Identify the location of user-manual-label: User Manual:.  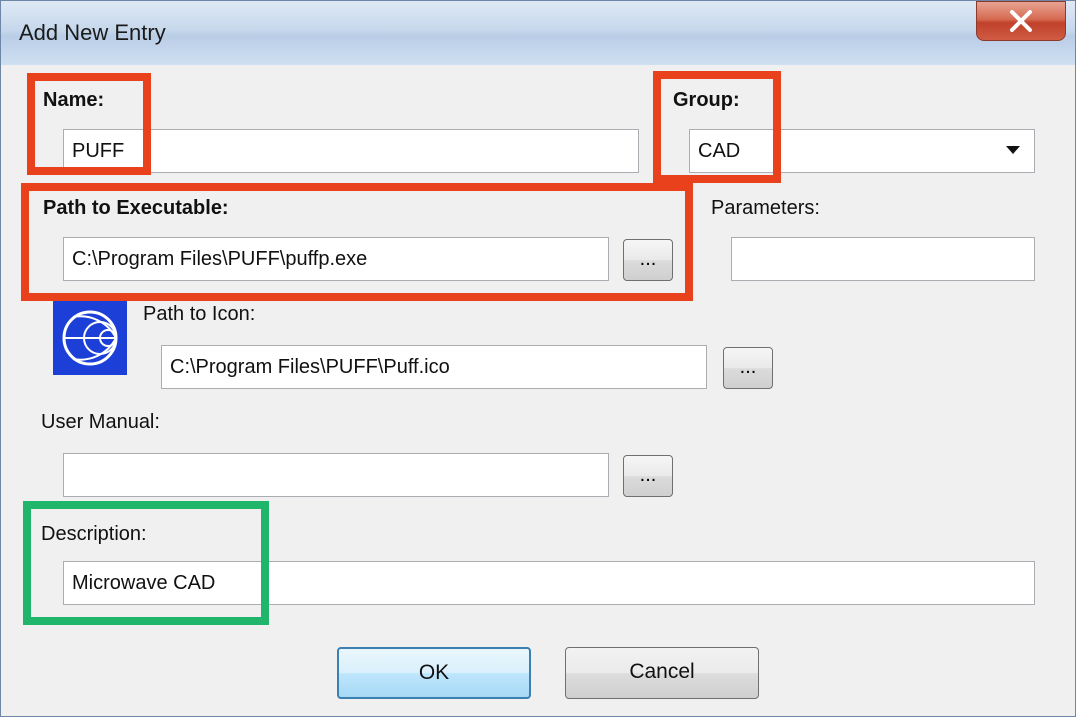
(100, 422).